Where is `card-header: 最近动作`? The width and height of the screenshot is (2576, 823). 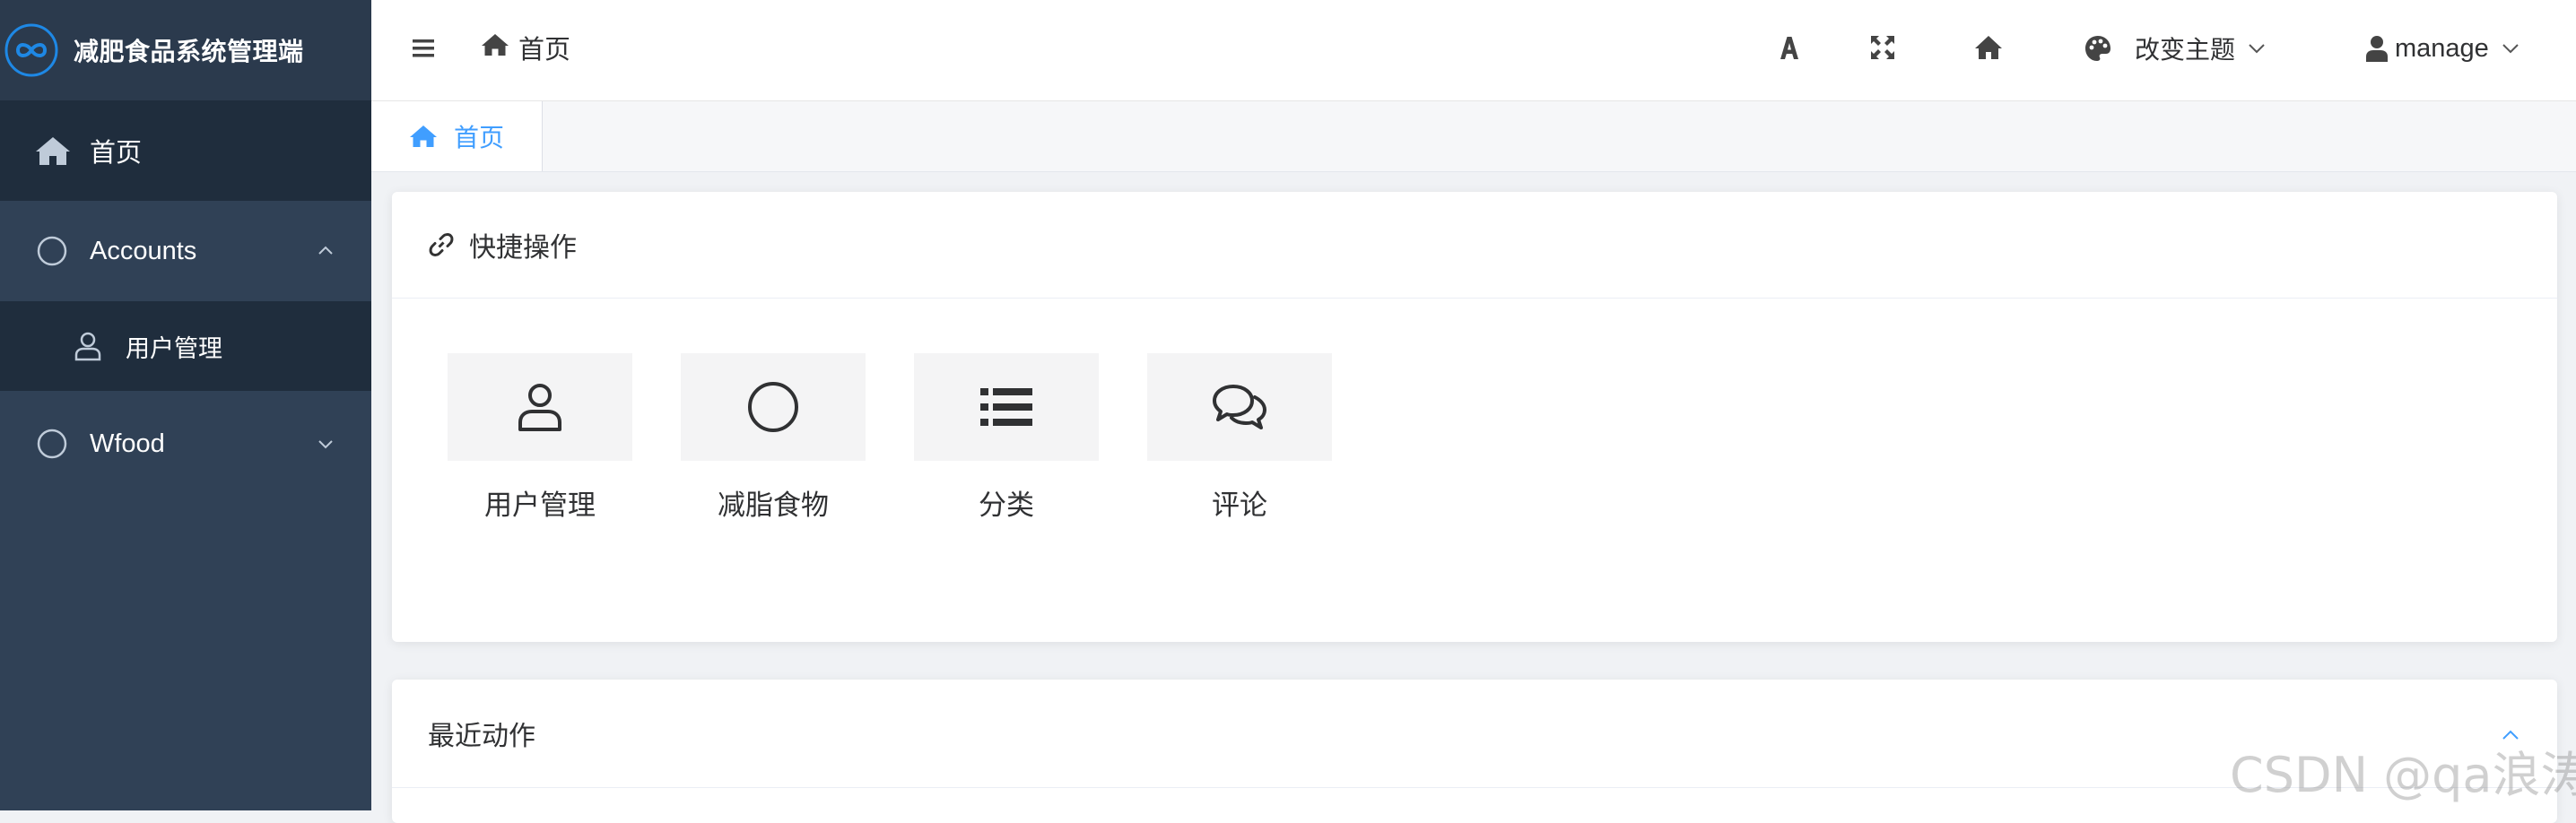 card-header: 最近动作 is located at coordinates (1474, 734).